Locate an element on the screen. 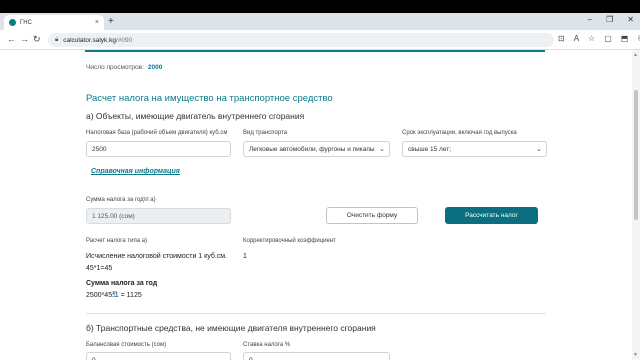 This screenshot has width=640, height=360. tax-rate-label: Ставка налога % is located at coordinates (267, 345).